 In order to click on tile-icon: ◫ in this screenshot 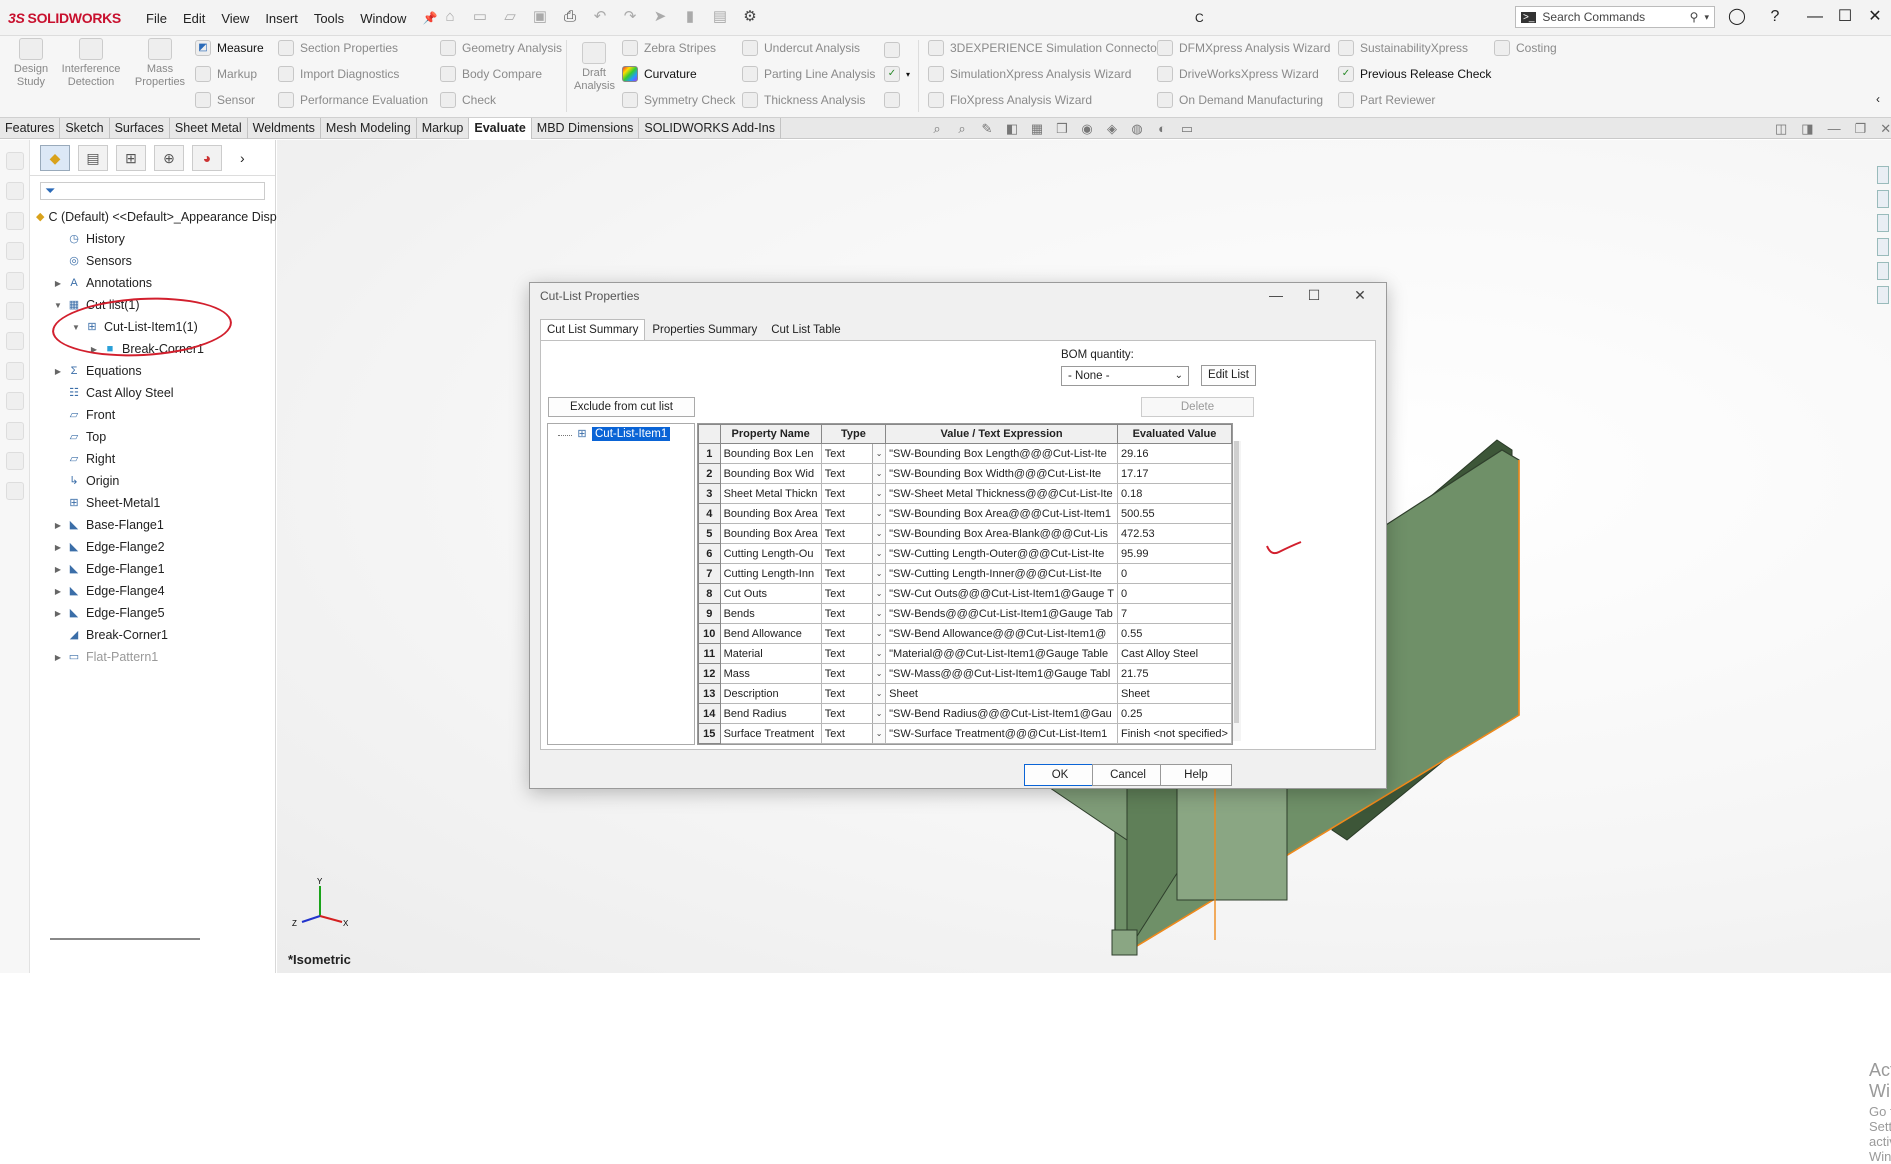, I will do `click(1781, 129)`.